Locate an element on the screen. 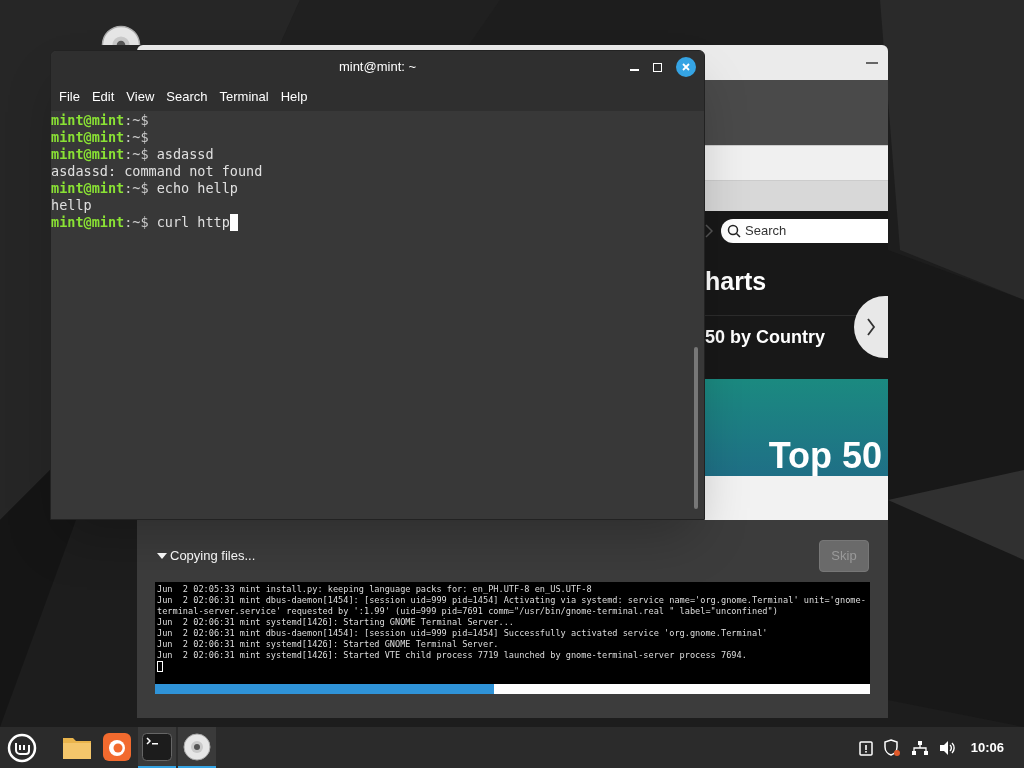  section-heading: 50 by Country is located at coordinates (765, 336).